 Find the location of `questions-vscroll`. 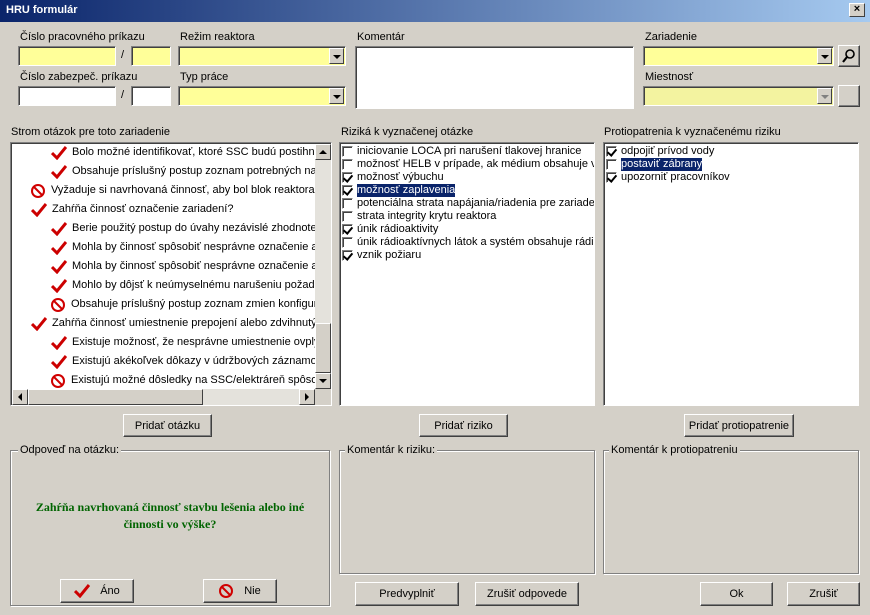

questions-vscroll is located at coordinates (323, 266).